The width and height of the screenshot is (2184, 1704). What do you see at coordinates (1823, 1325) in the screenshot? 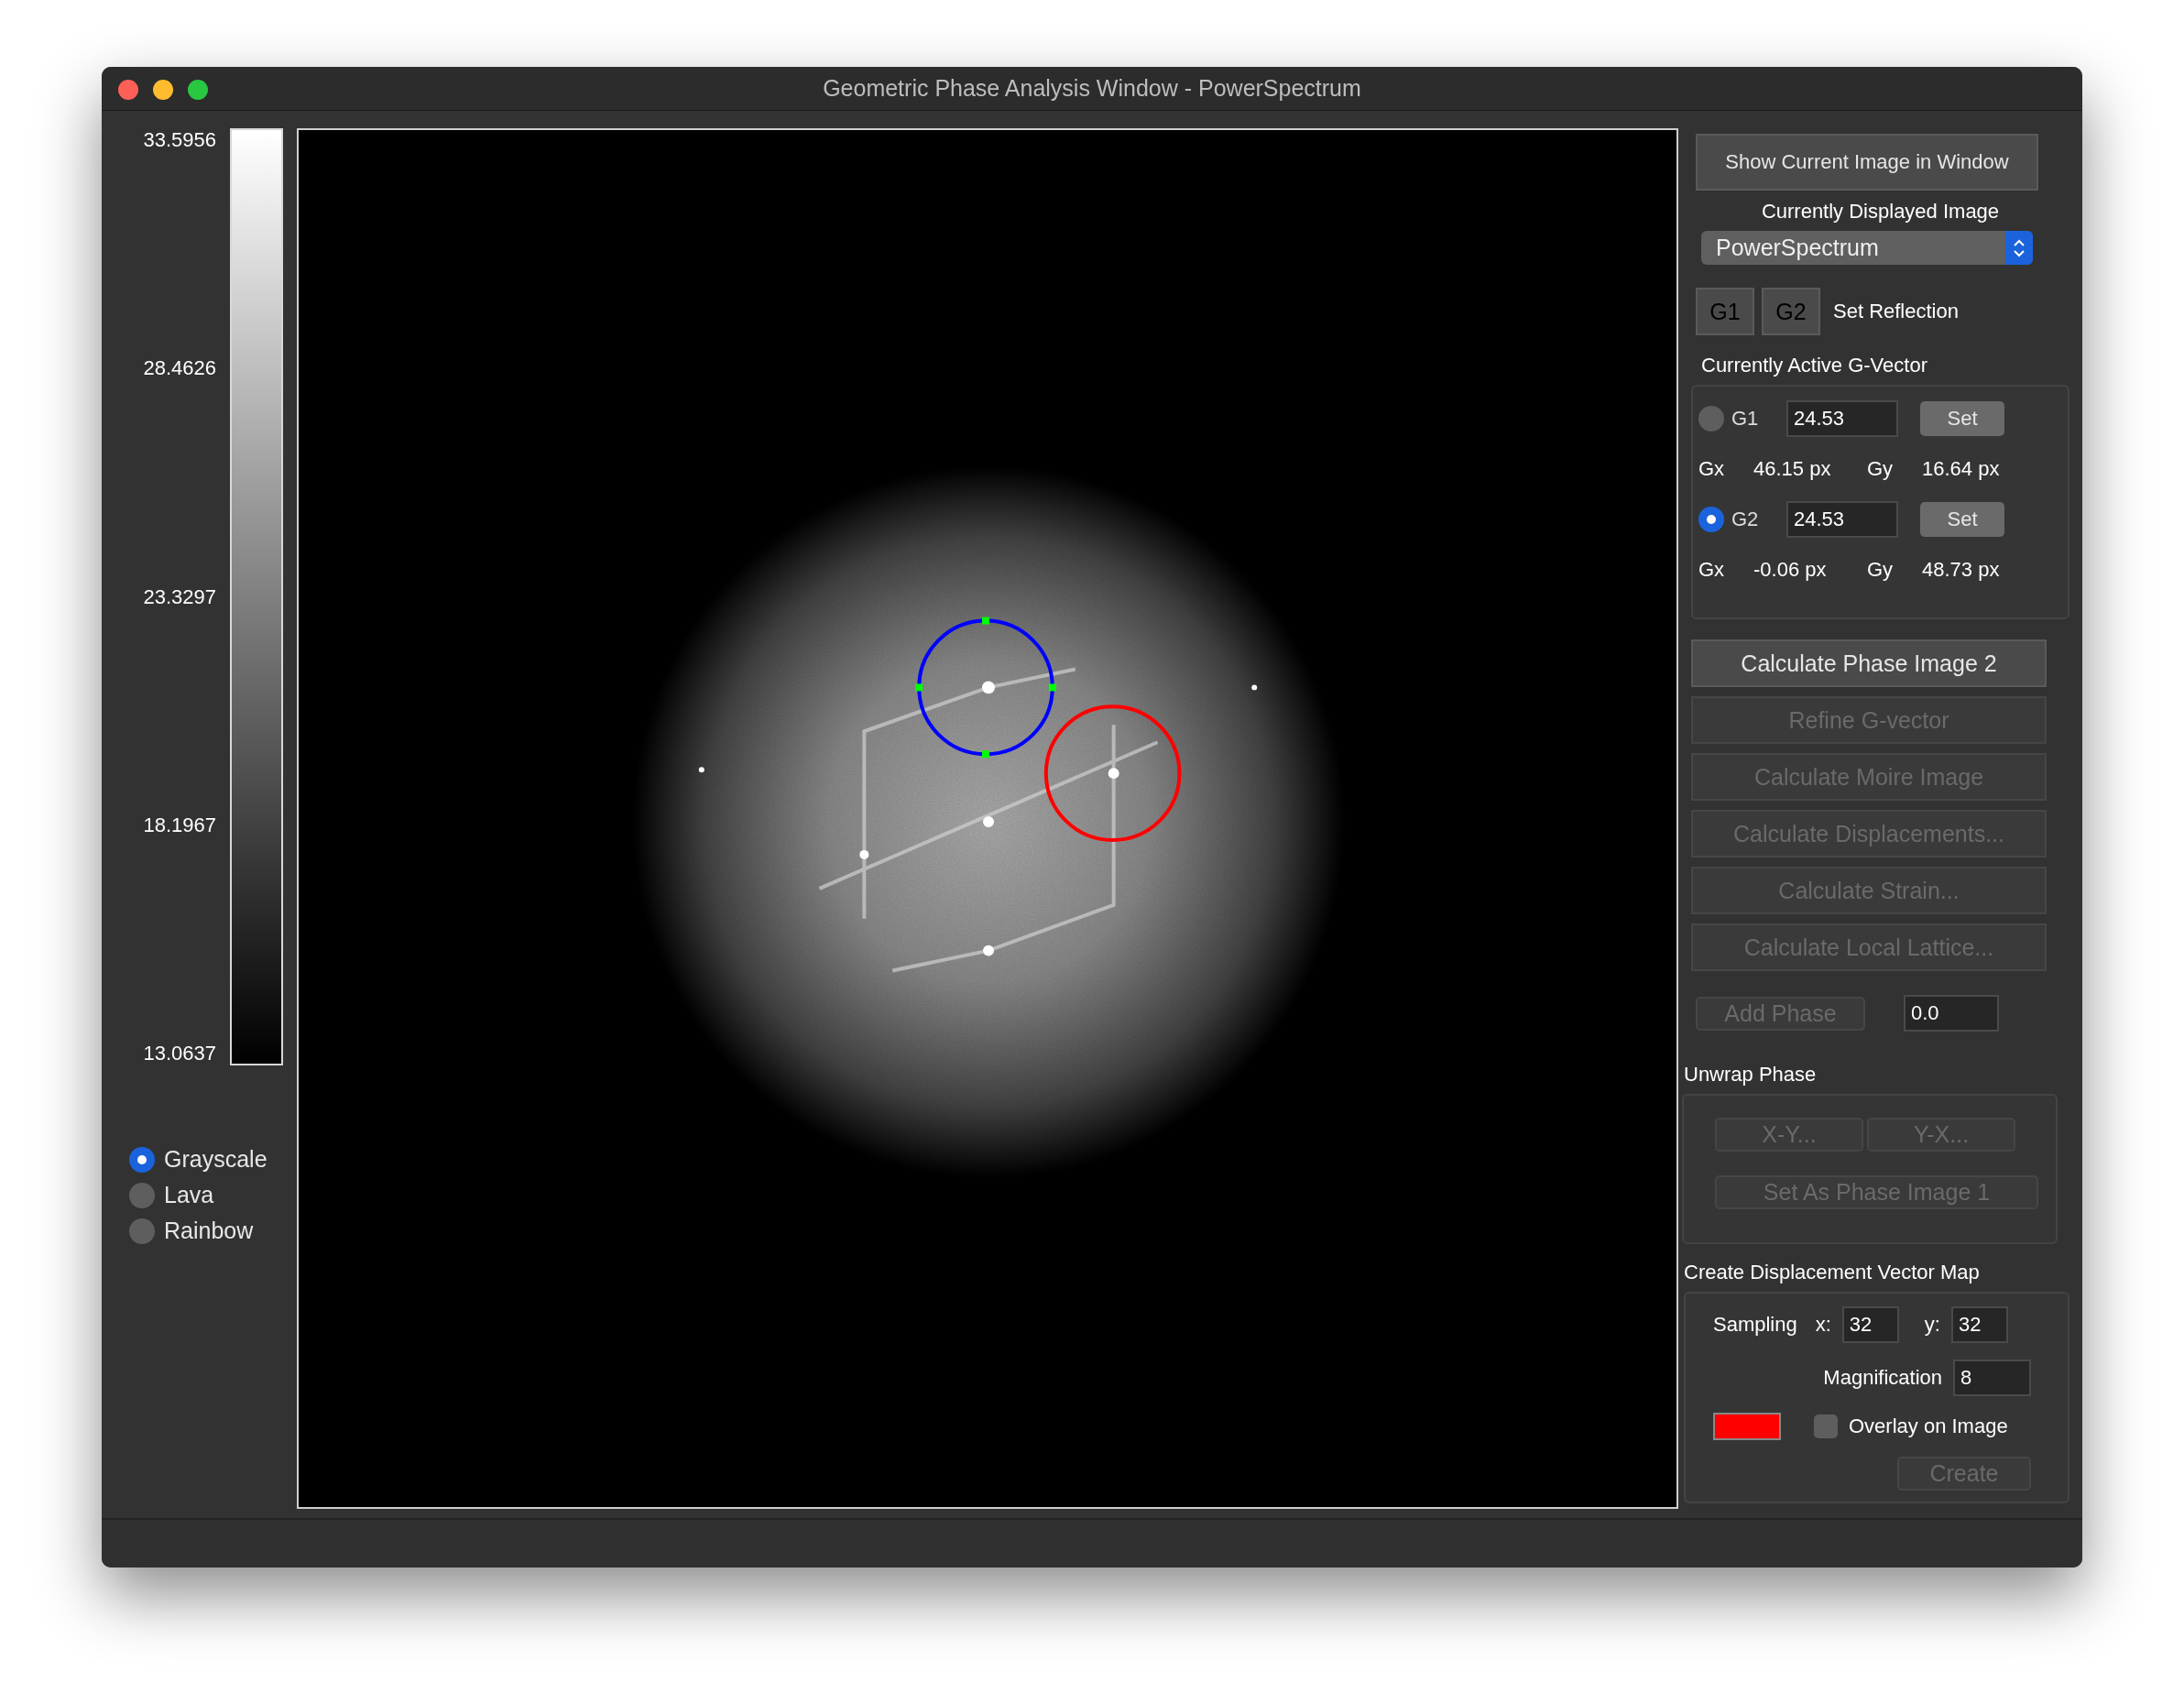
I see `x-label: x:` at bounding box center [1823, 1325].